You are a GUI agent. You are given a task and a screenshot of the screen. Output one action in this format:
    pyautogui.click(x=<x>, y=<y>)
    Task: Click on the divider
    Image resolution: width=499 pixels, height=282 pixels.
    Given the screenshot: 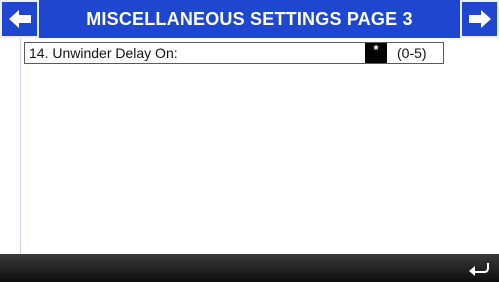 What is the action you would take?
    pyautogui.click(x=20, y=146)
    